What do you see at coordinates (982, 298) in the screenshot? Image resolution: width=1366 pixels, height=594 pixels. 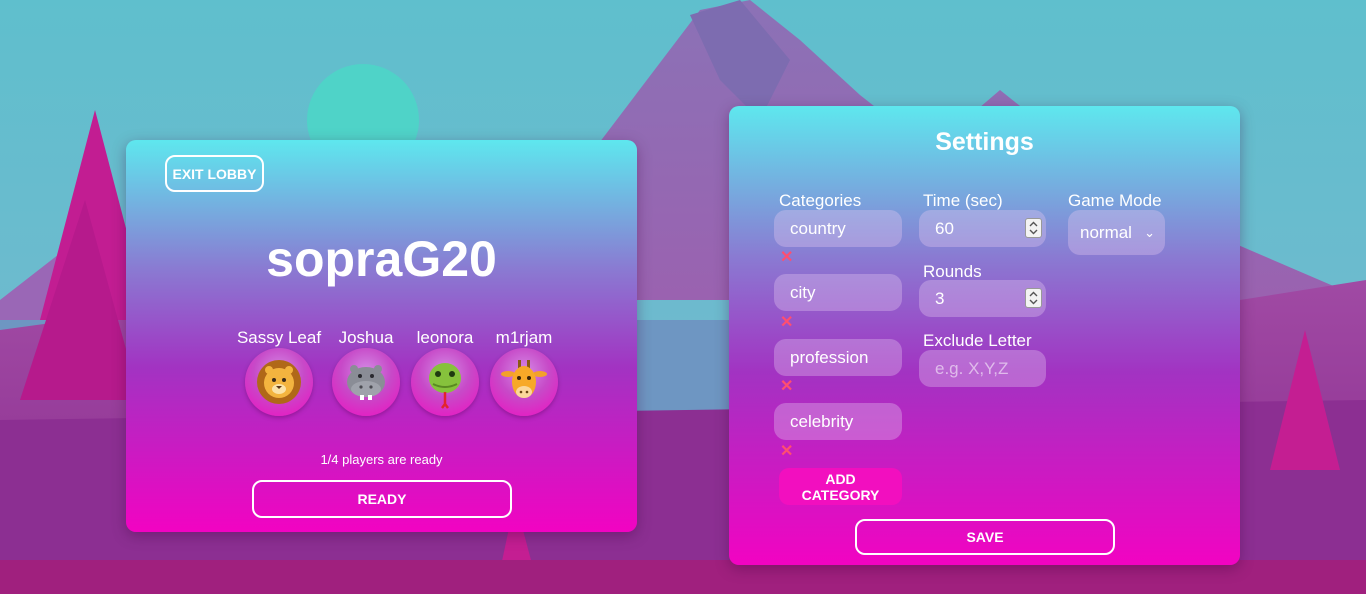 I see `rounds-input: 3` at bounding box center [982, 298].